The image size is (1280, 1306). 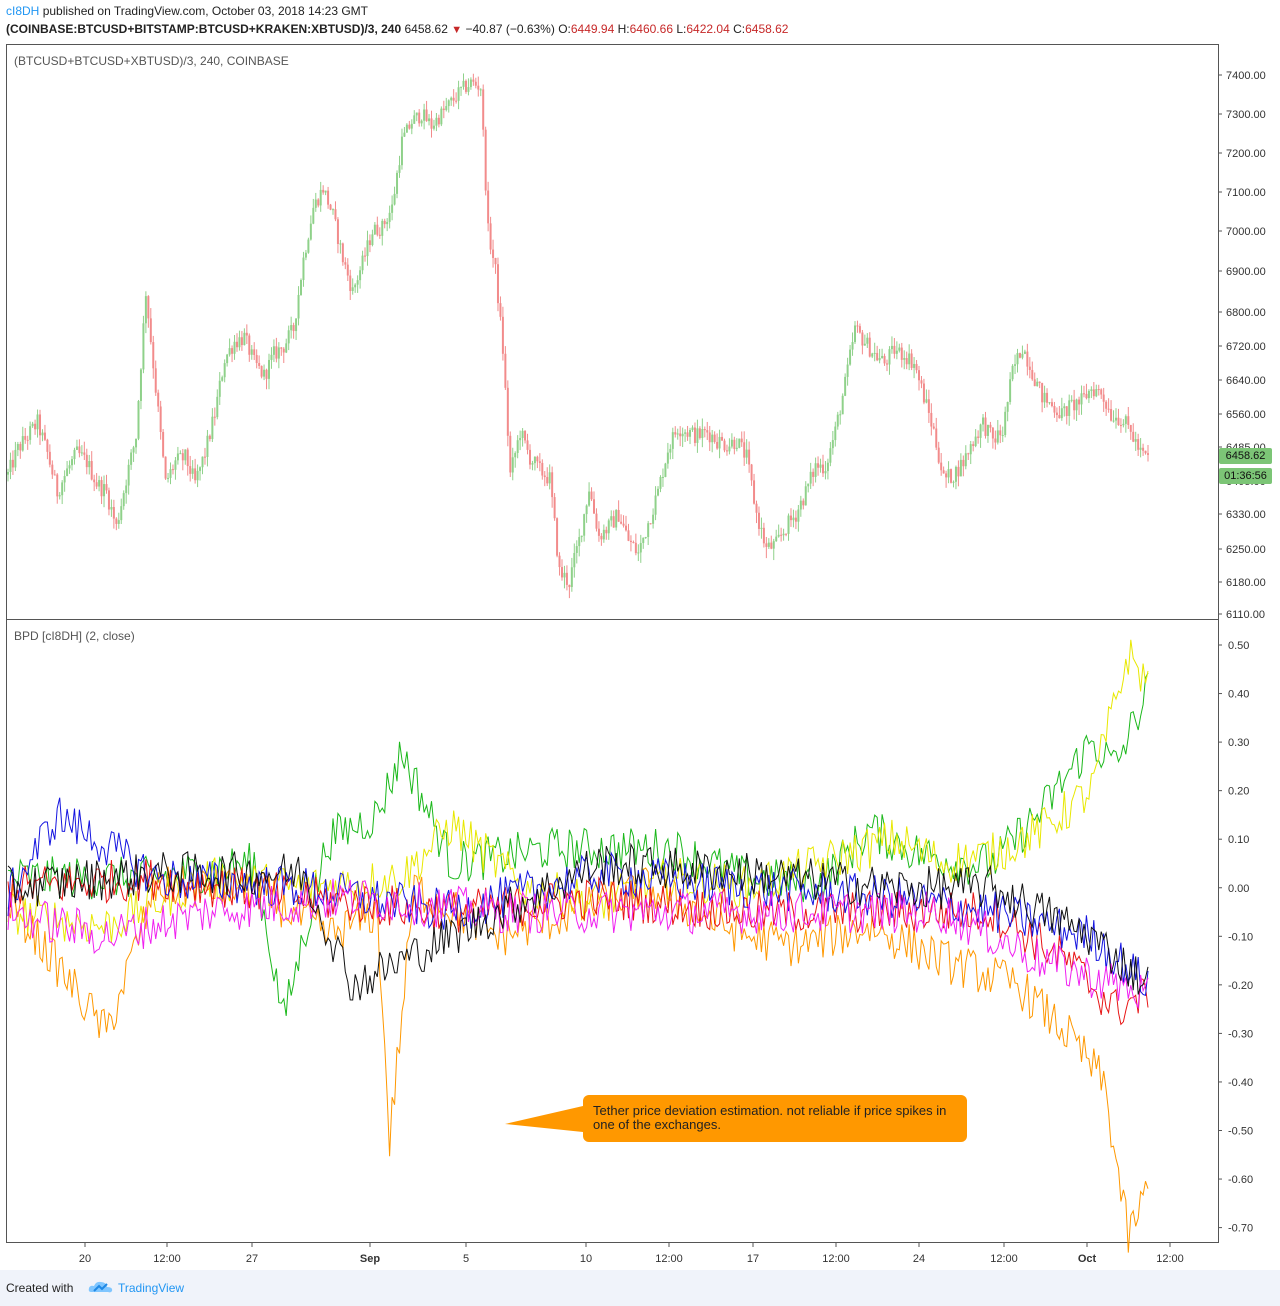 I want to click on tradingview-link: TradingView, so click(x=151, y=1288).